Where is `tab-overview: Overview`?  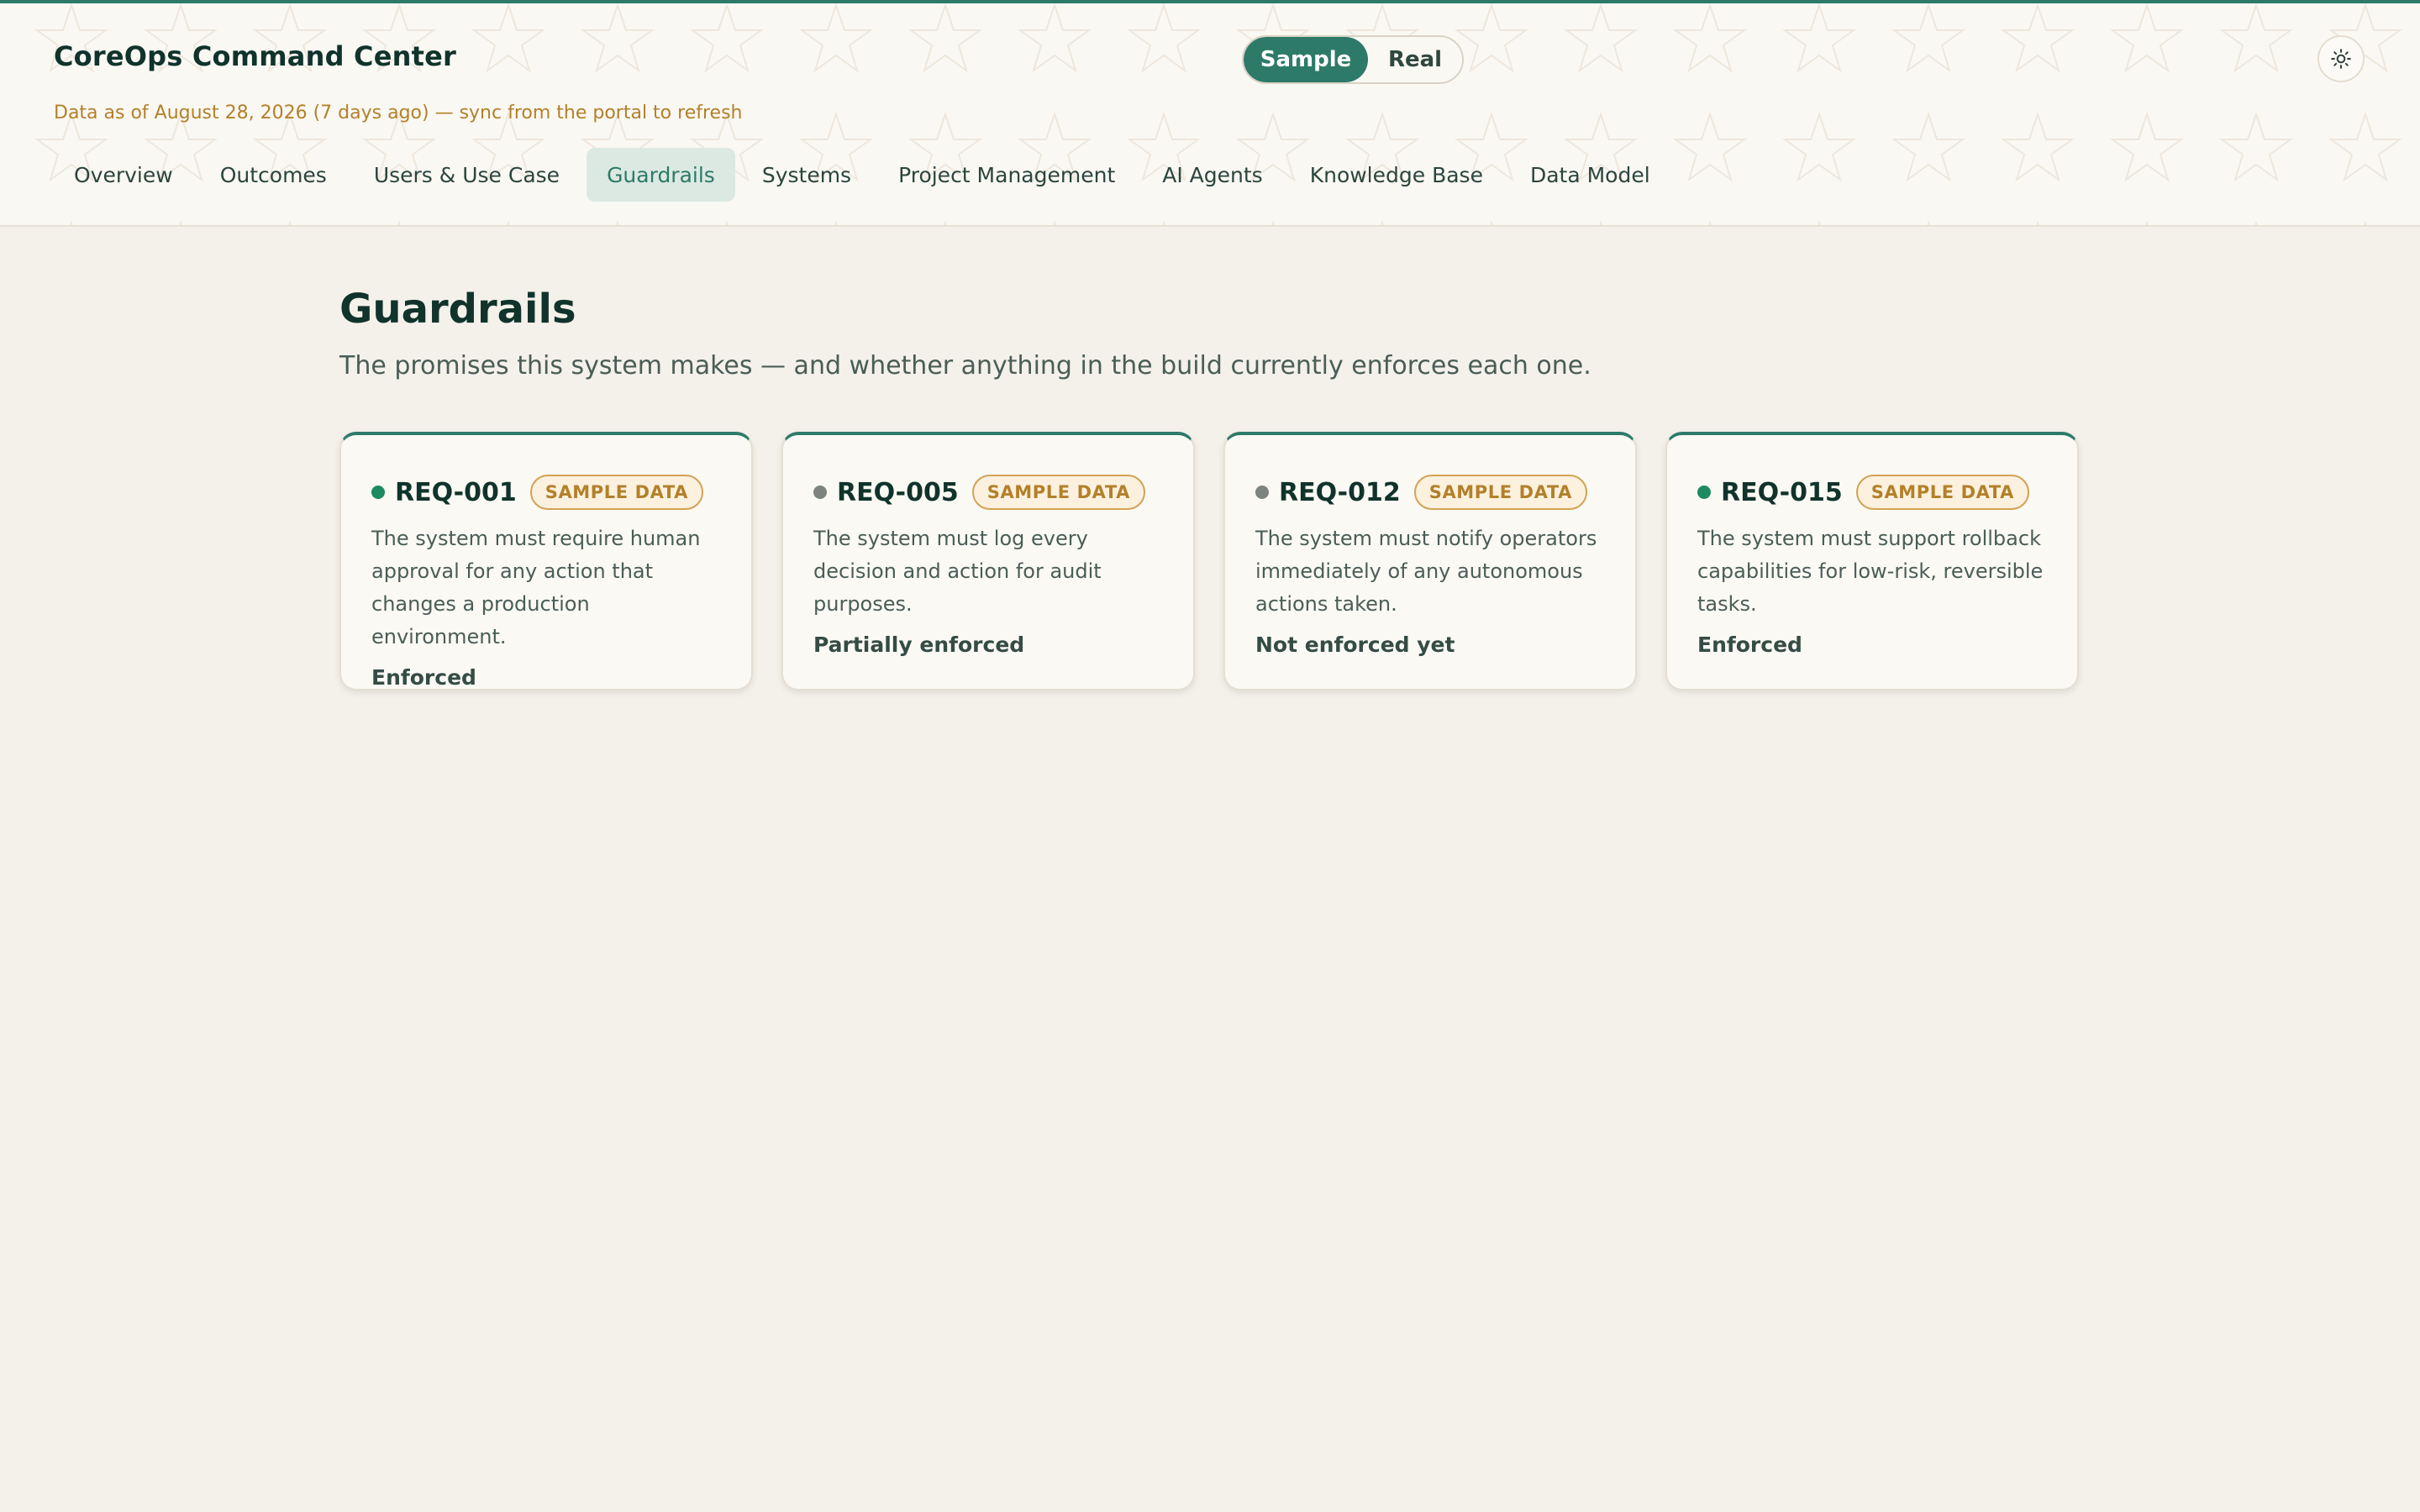 tab-overview: Overview is located at coordinates (124, 175).